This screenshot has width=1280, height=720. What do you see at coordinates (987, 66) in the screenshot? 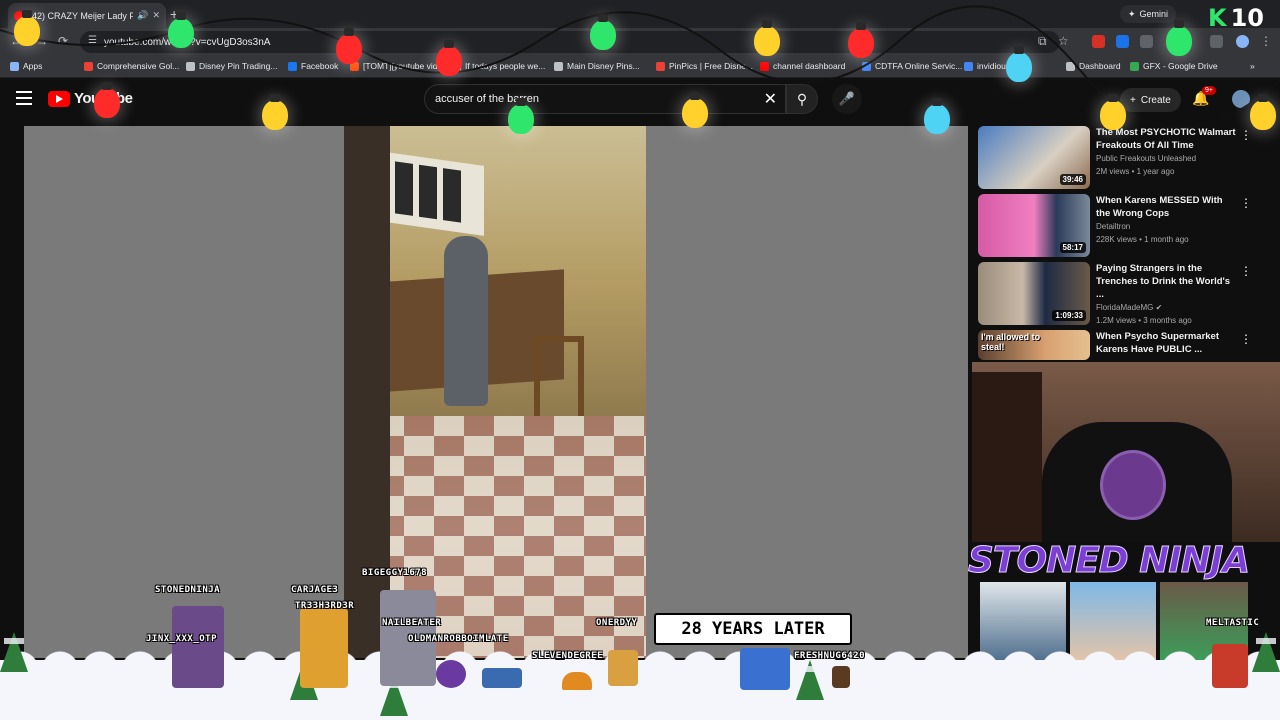
I see `bookmark-item: invidious` at bounding box center [987, 66].